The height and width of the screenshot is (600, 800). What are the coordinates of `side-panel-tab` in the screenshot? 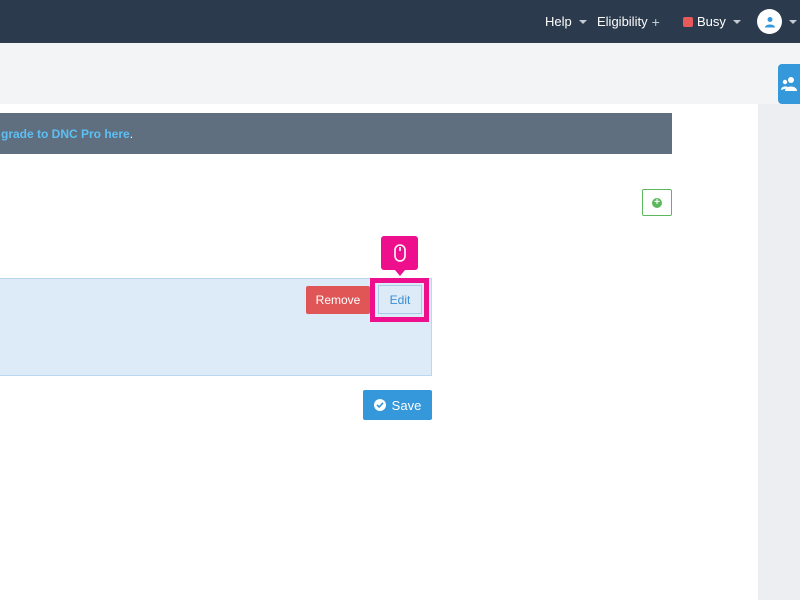 It's located at (789, 84).